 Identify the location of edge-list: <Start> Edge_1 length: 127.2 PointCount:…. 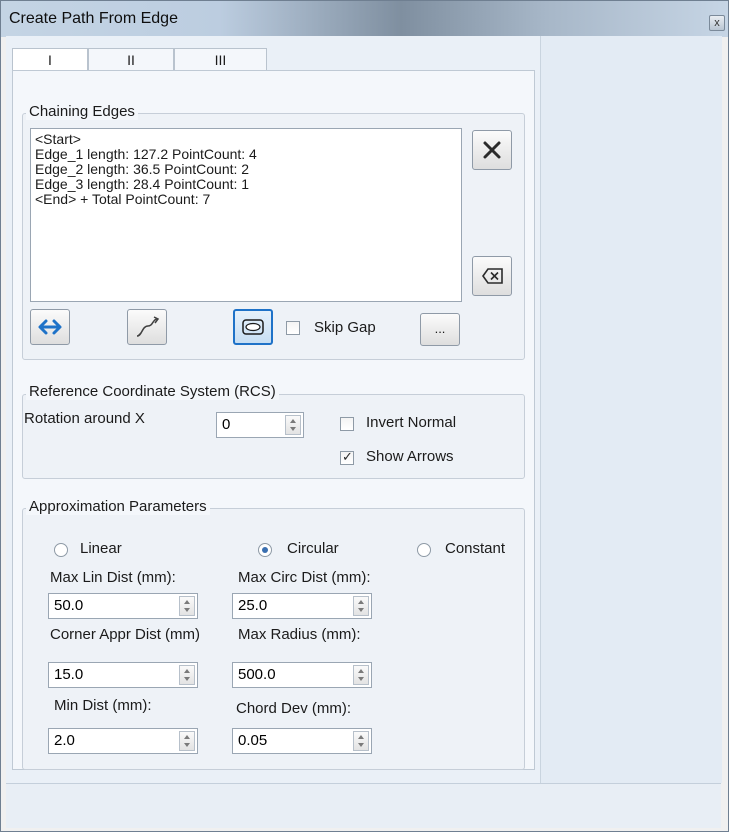
(246, 215).